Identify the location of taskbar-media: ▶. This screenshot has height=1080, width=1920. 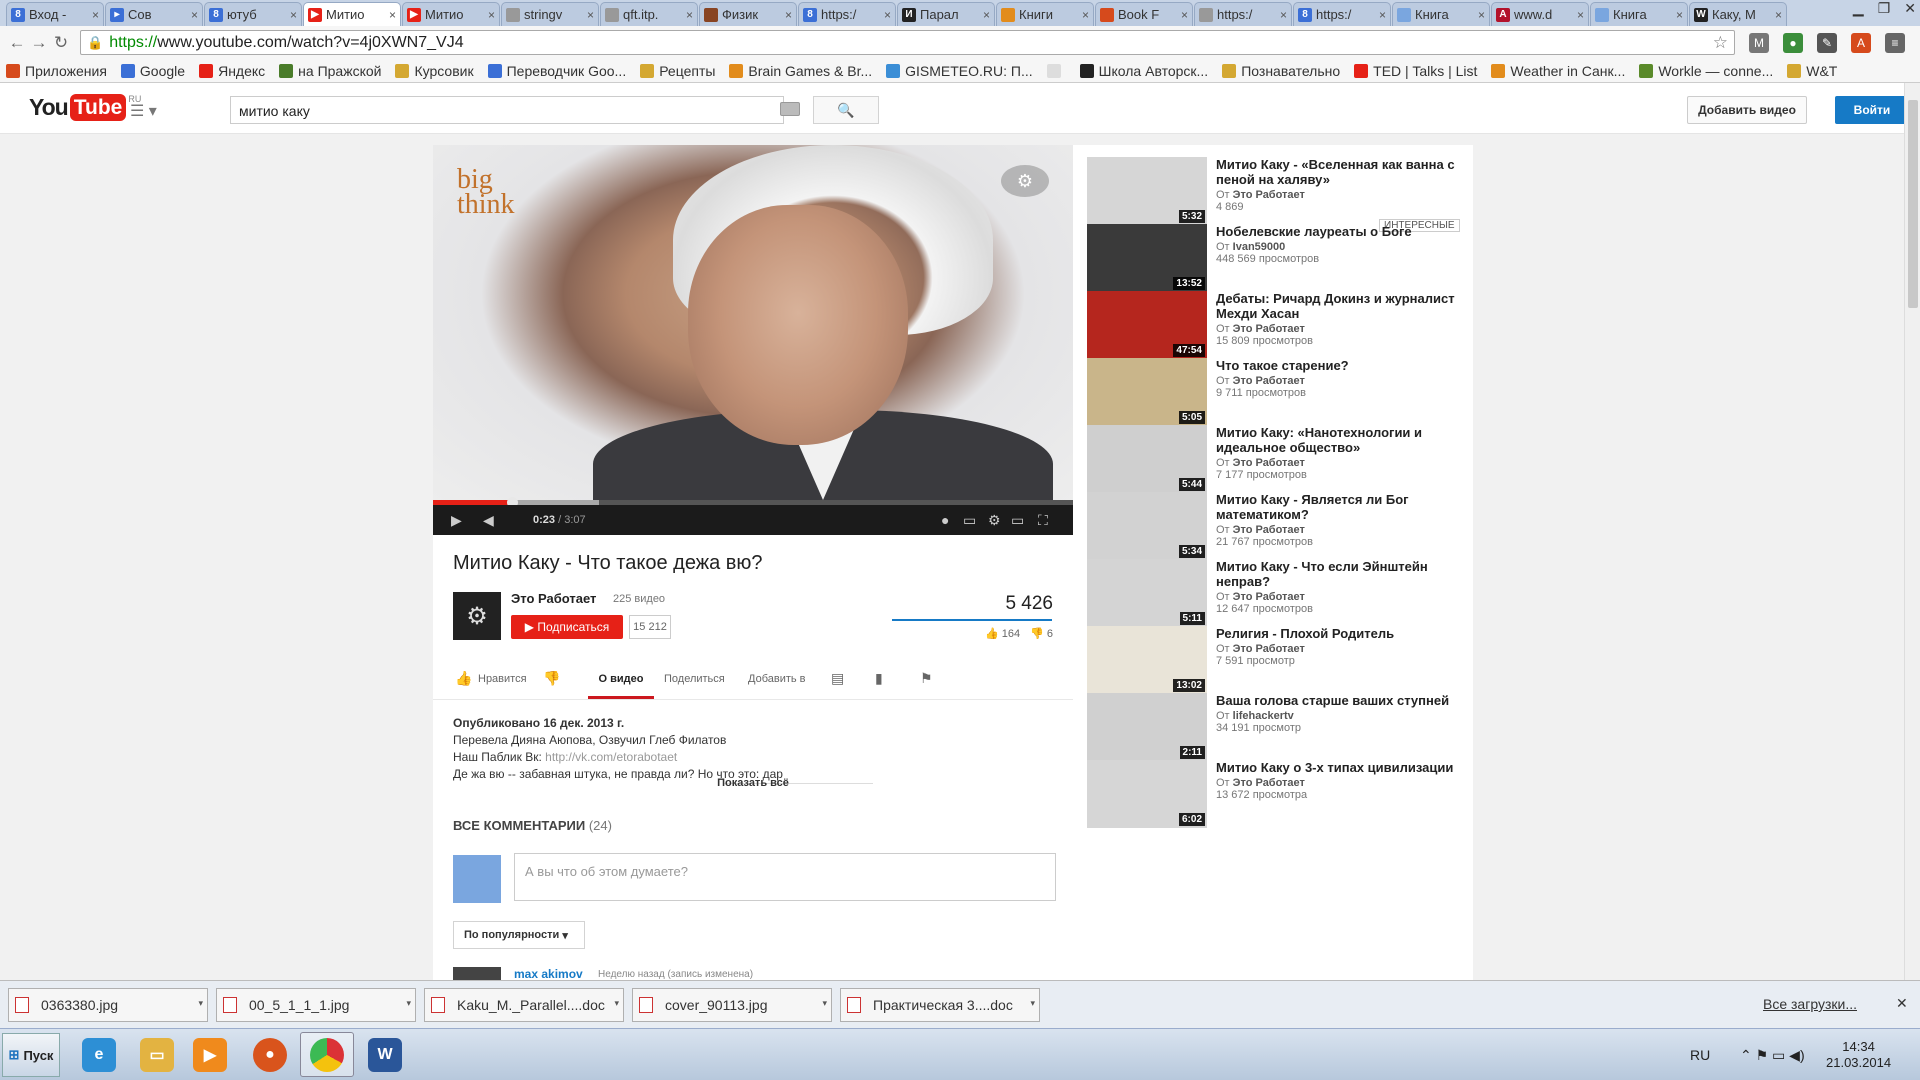
(210, 1054).